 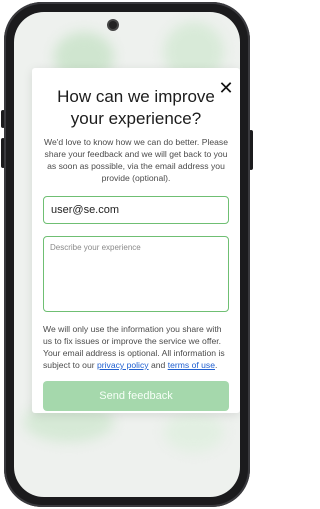 What do you see at coordinates (191, 365) in the screenshot?
I see `terms-of-use-link: terms of use` at bounding box center [191, 365].